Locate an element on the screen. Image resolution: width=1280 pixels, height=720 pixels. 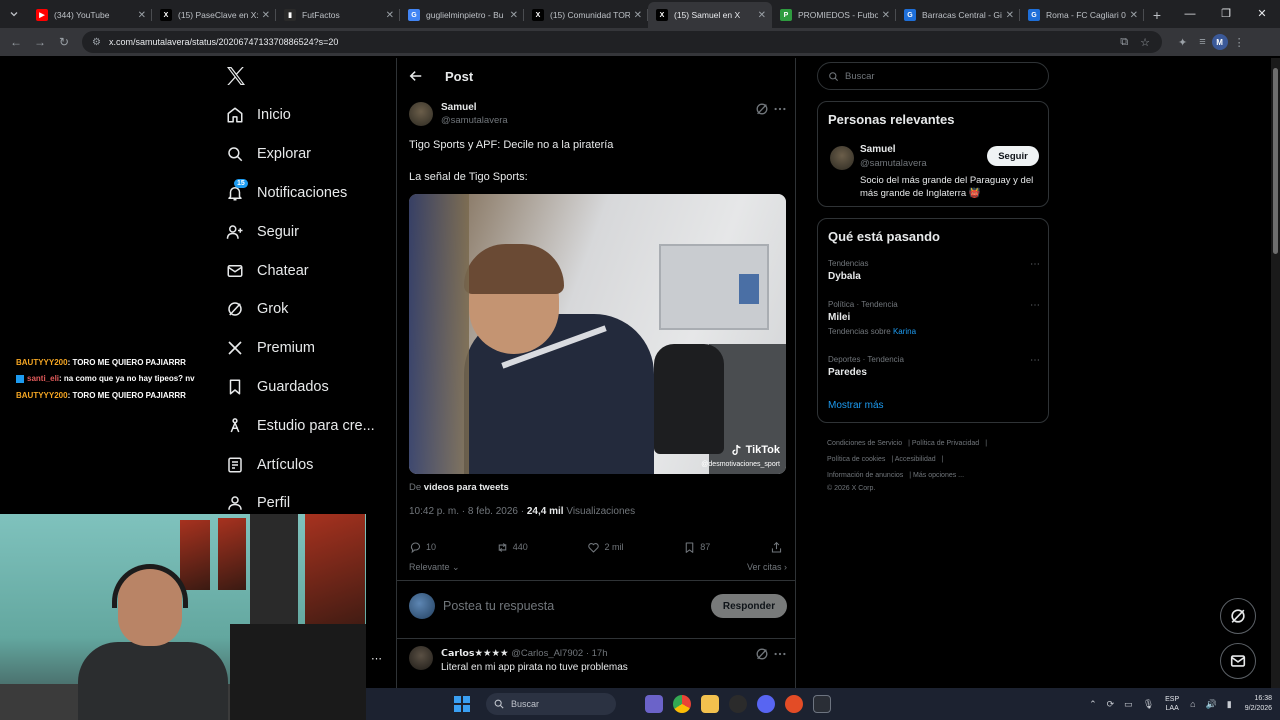
close-window-icon: ✕ is located at coordinates (1262, 14).